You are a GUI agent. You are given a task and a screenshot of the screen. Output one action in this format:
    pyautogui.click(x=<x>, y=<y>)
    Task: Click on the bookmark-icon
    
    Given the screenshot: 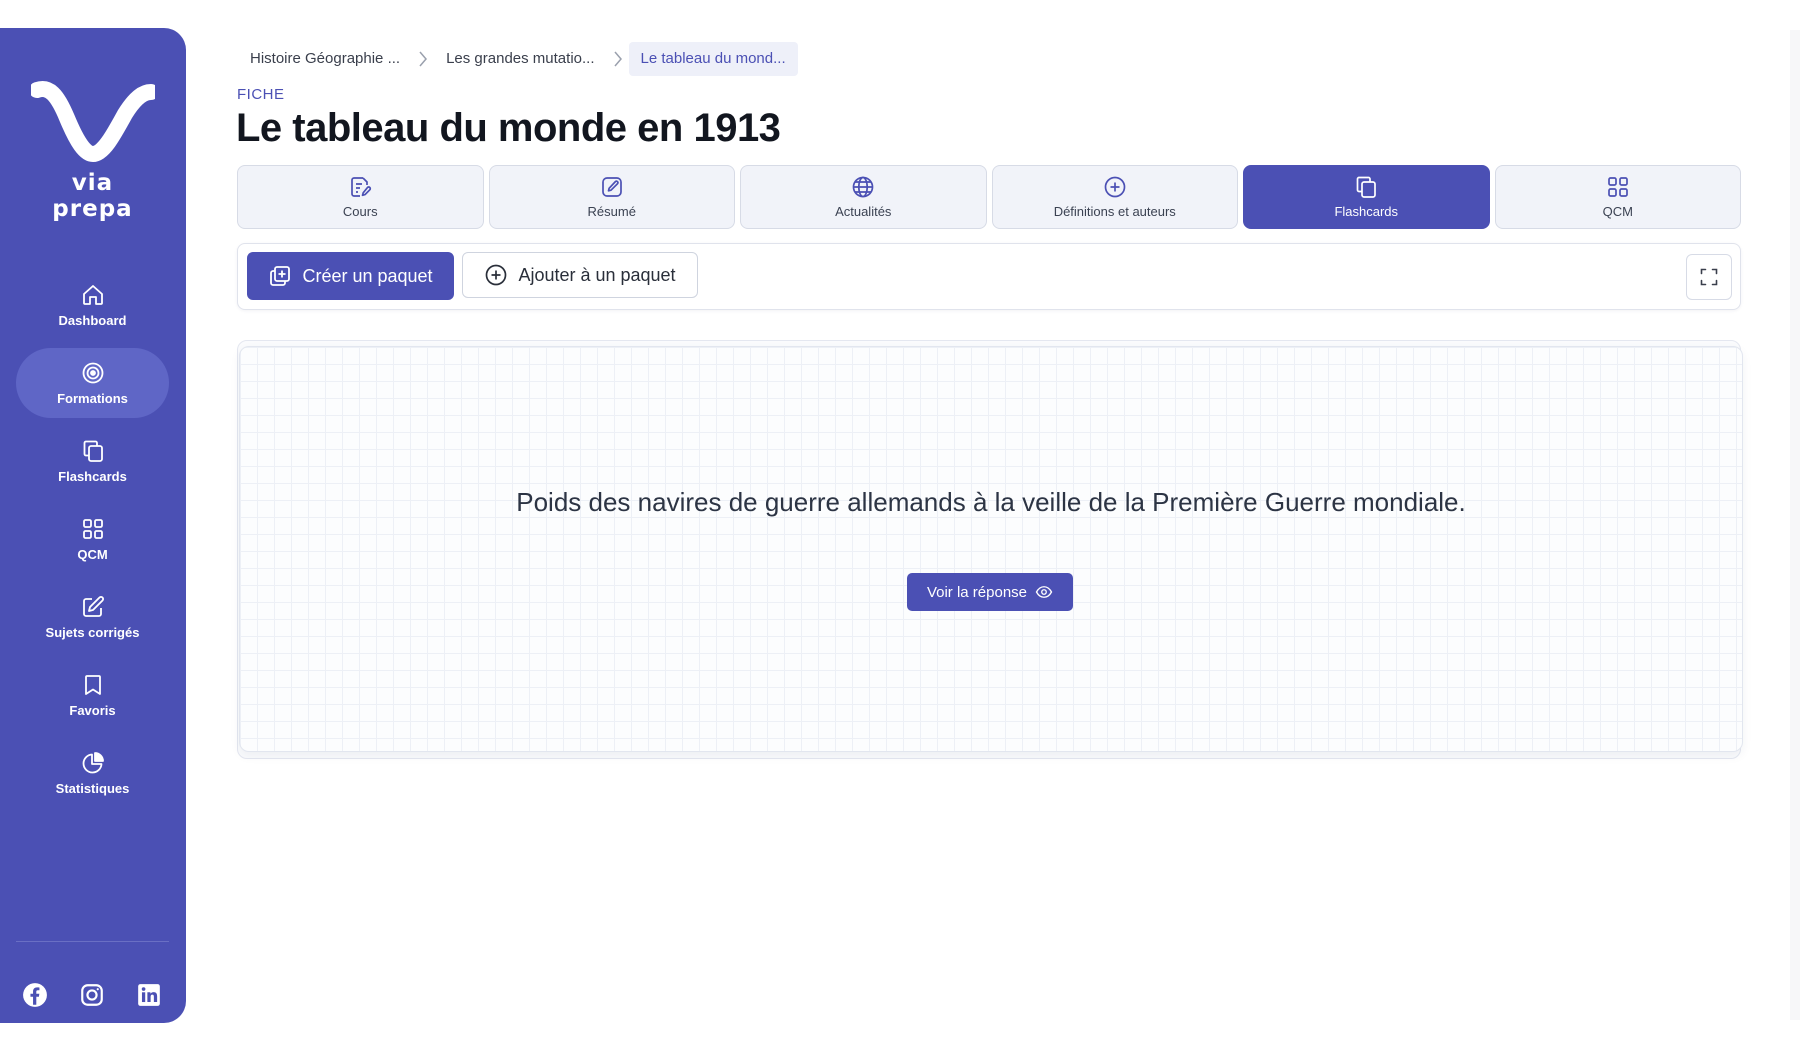 What is the action you would take?
    pyautogui.click(x=92, y=684)
    